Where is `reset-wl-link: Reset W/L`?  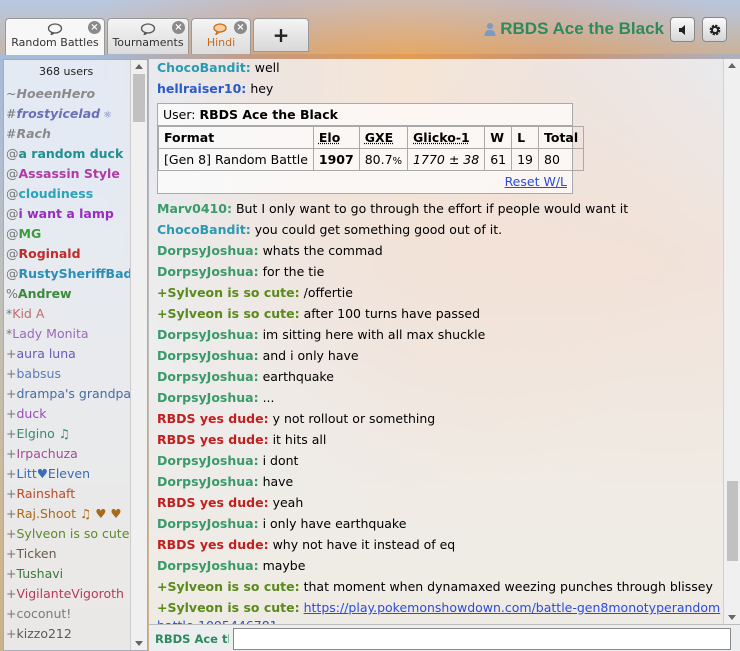 reset-wl-link: Reset W/L is located at coordinates (536, 181).